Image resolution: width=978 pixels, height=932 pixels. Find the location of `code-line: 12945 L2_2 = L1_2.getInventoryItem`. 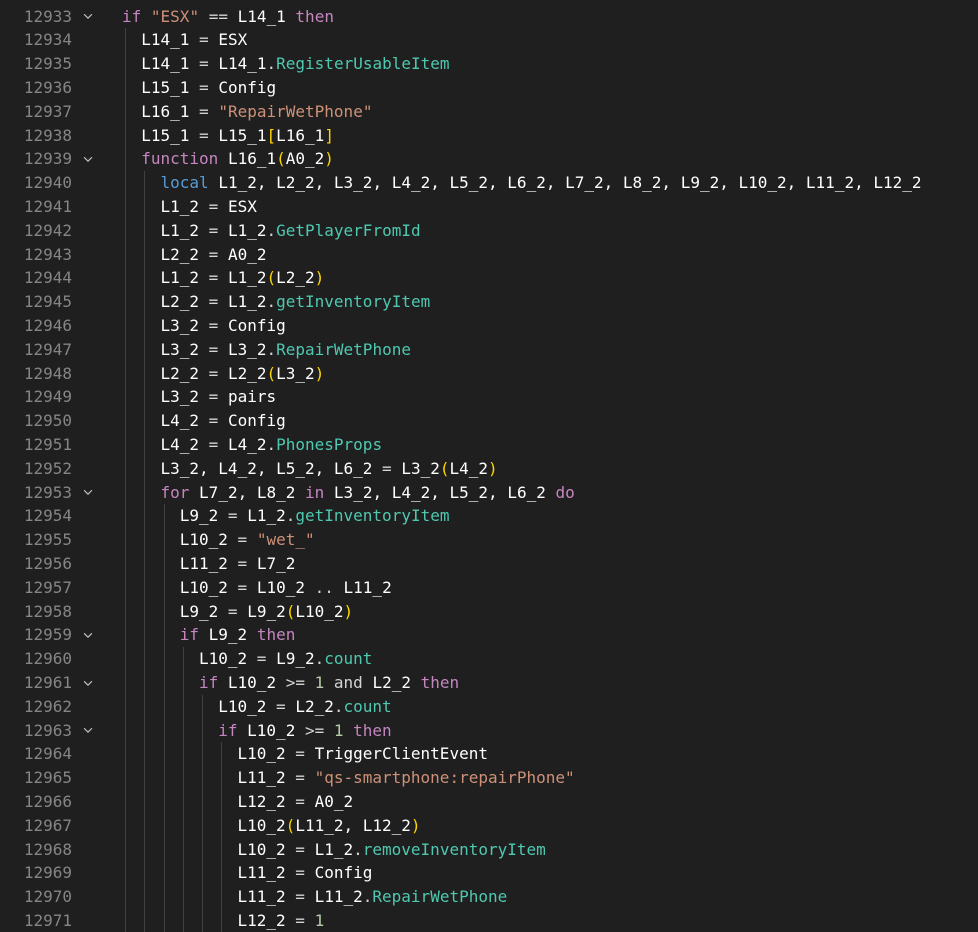

code-line: 12945 L2_2 = L1_2.getInventoryItem is located at coordinates (489, 302).